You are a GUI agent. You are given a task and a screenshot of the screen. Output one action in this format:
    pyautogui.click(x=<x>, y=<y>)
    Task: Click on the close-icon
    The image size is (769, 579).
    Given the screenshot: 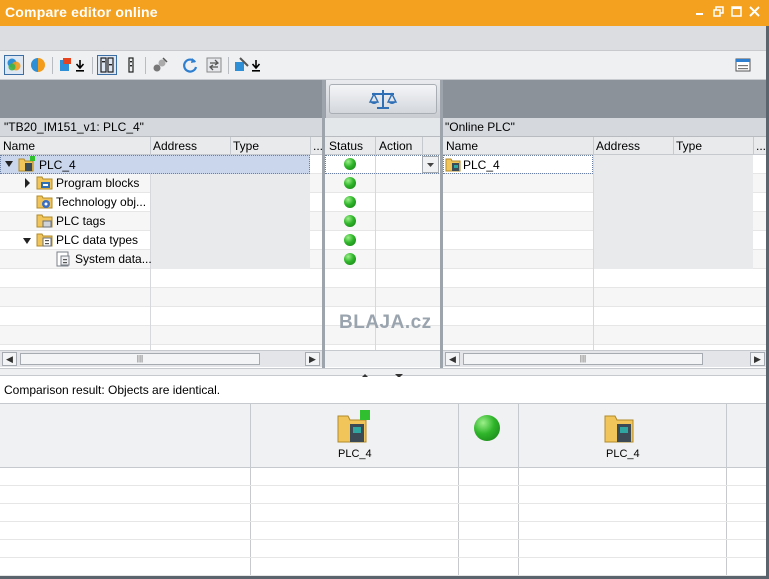 What is the action you would take?
    pyautogui.click(x=754, y=12)
    